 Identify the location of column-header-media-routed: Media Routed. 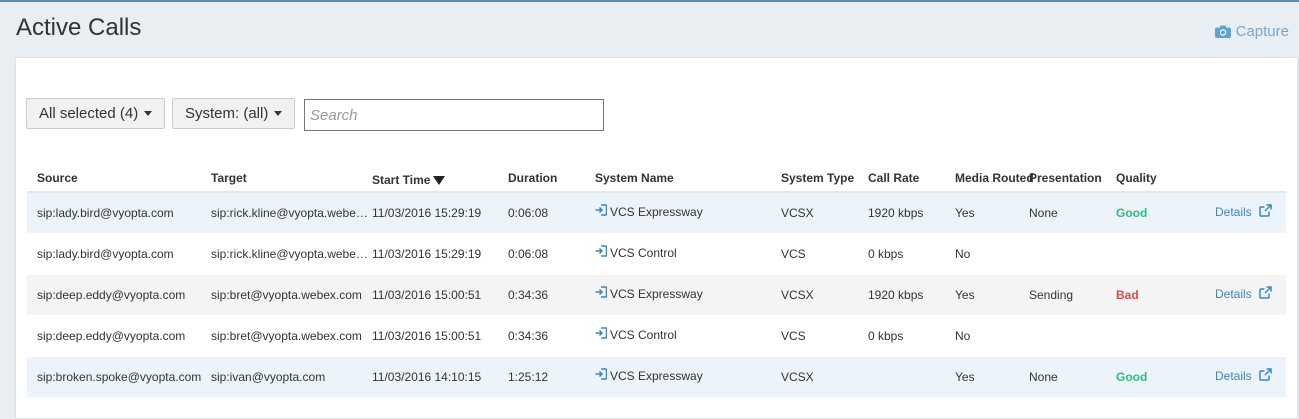
(994, 178).